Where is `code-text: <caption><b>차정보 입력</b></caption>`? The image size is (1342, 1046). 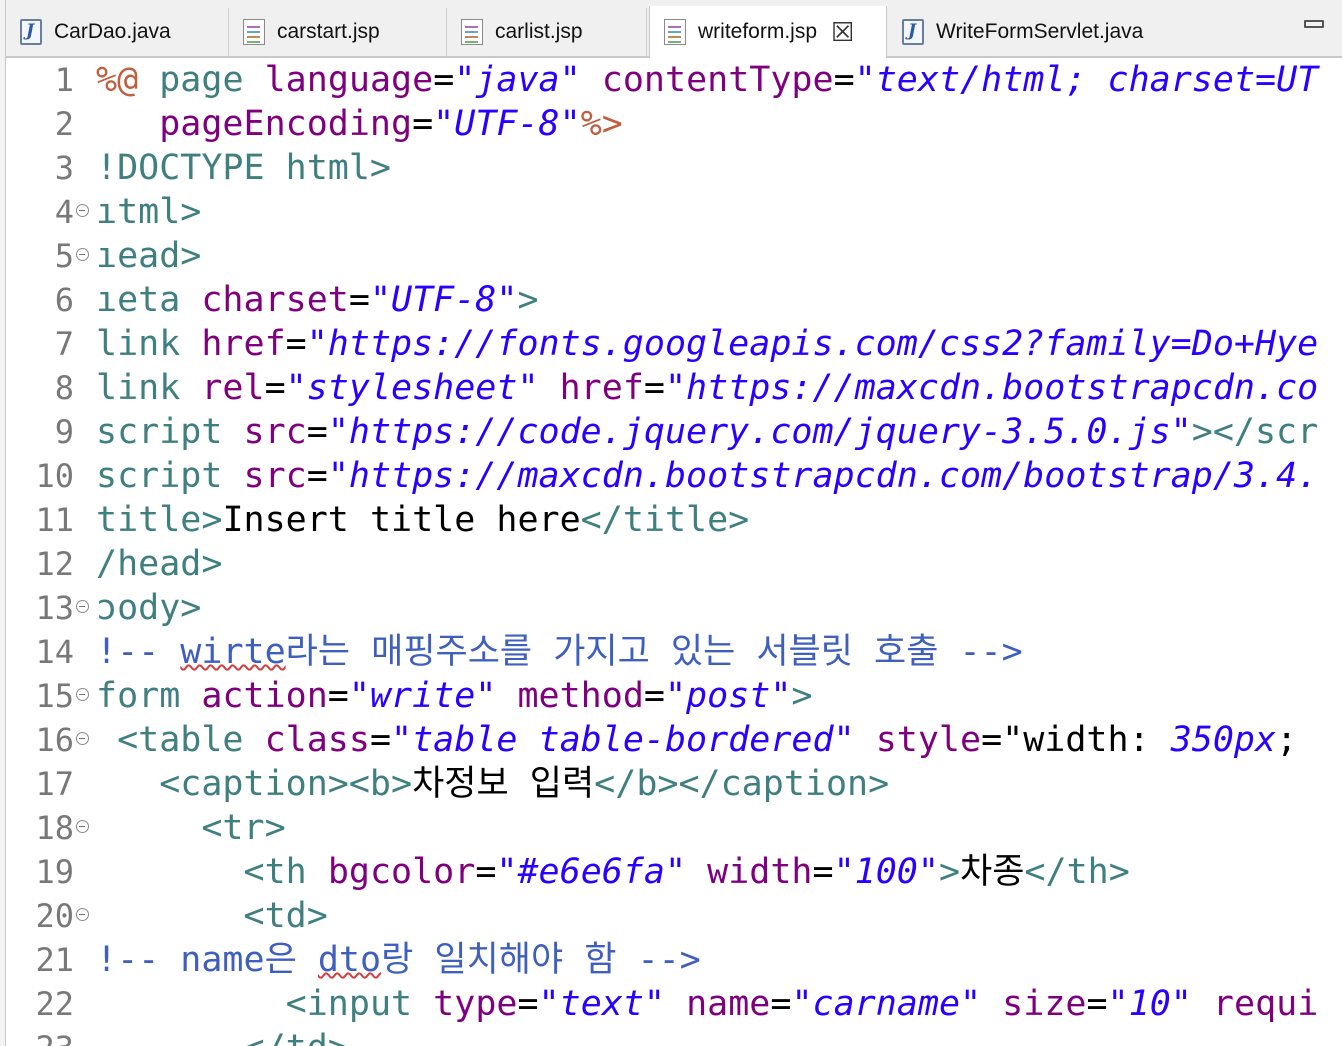 code-text: <caption><b>차정보 입력</b></caption> is located at coordinates (492, 784).